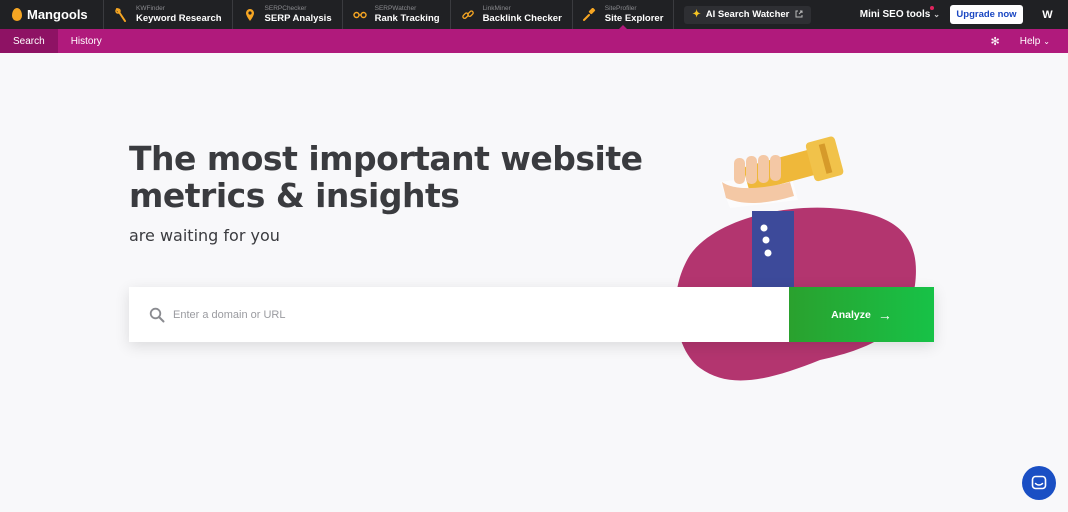  I want to click on serpwatcher-icon, so click(359, 15).